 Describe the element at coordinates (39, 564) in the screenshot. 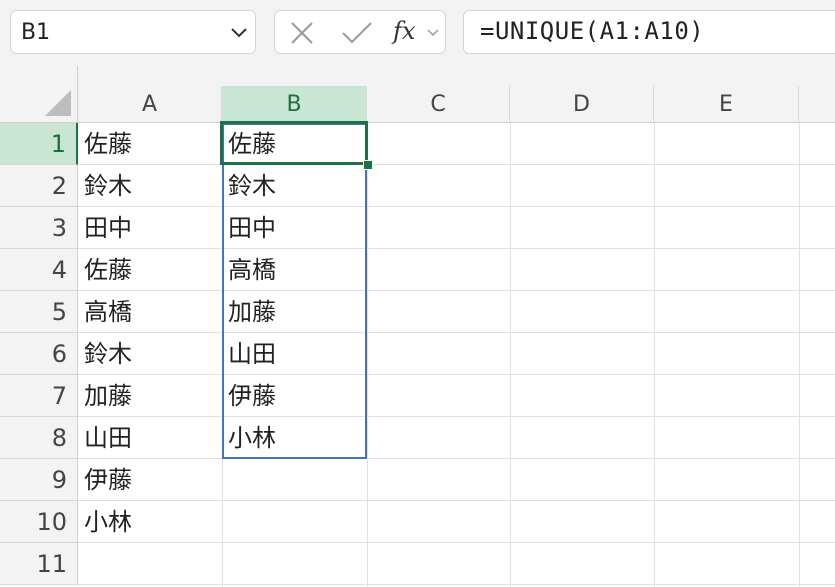

I see `row-header-11: 11` at that location.